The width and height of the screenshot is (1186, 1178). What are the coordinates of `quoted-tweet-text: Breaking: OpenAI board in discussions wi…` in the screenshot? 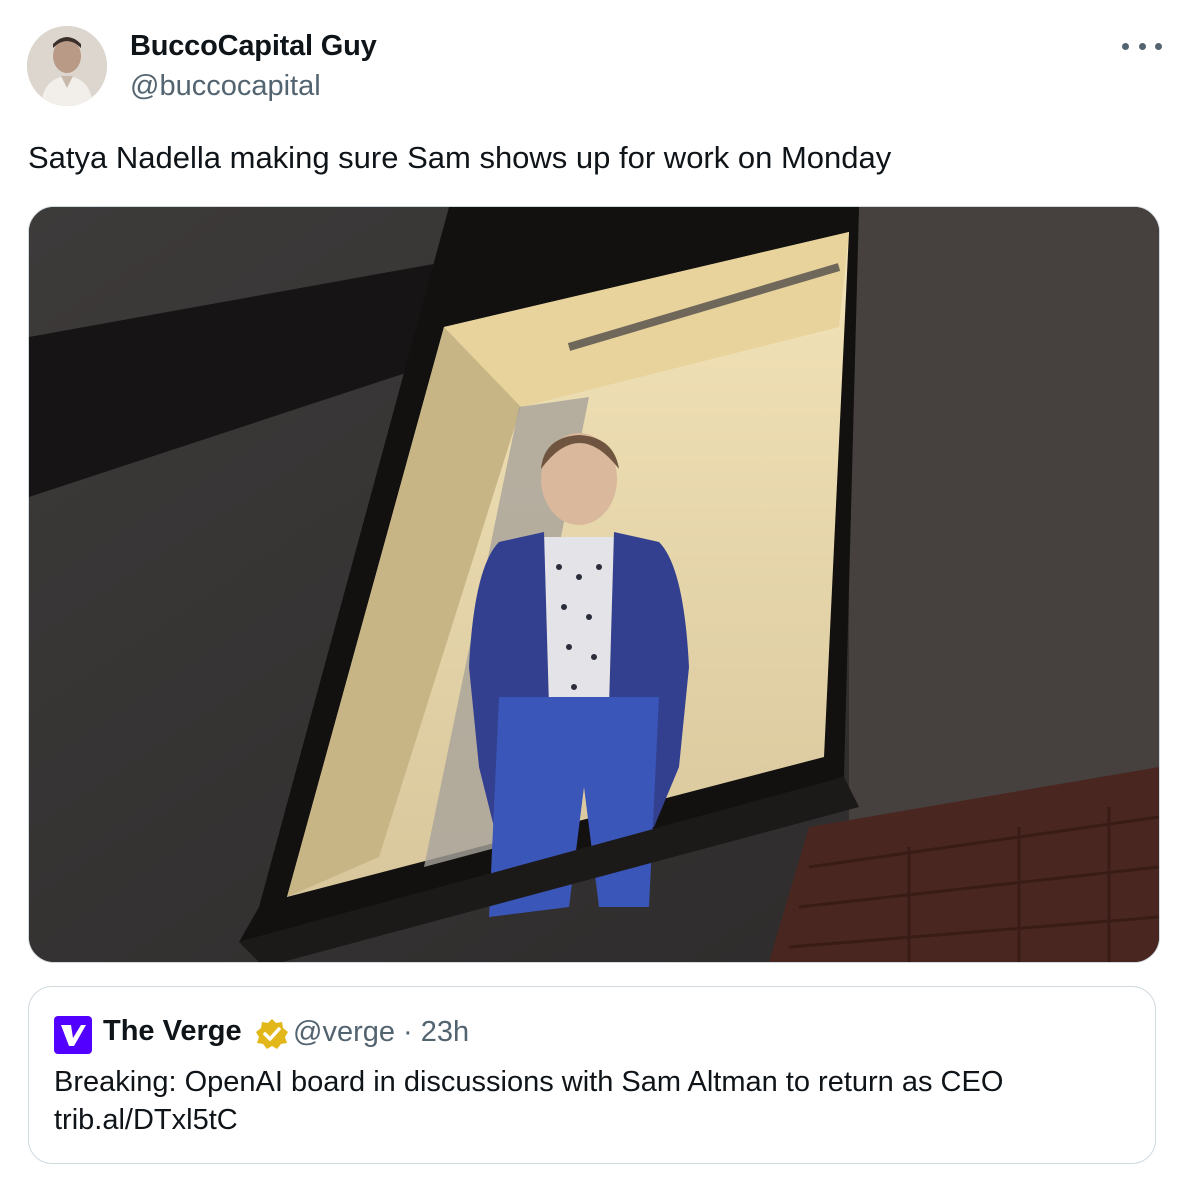 It's located at (592, 1101).